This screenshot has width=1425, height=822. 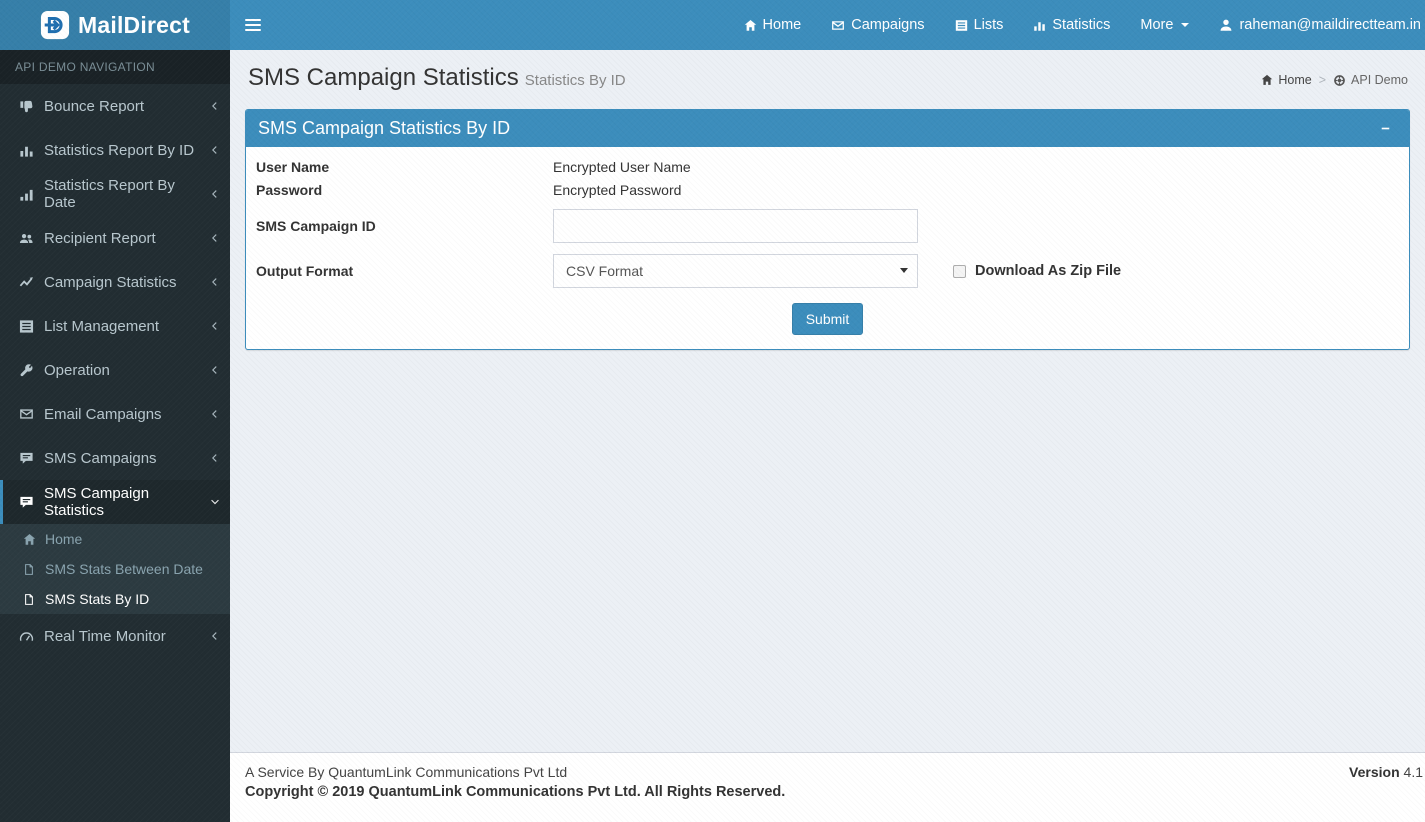 I want to click on nav-user-account: raheman@maildirectteam.in, so click(x=1314, y=25).